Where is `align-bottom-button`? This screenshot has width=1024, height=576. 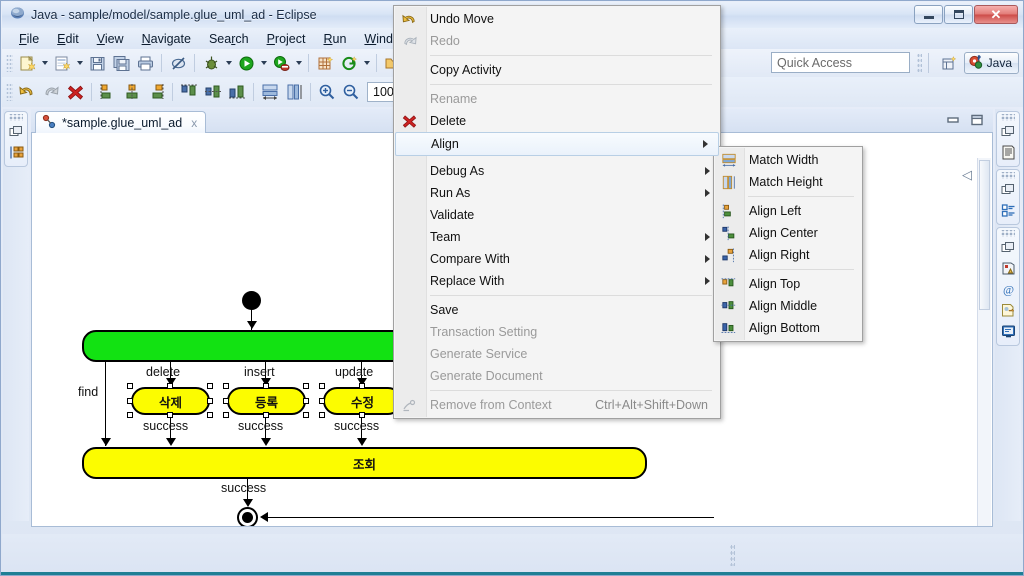
align-bottom-button is located at coordinates (237, 92).